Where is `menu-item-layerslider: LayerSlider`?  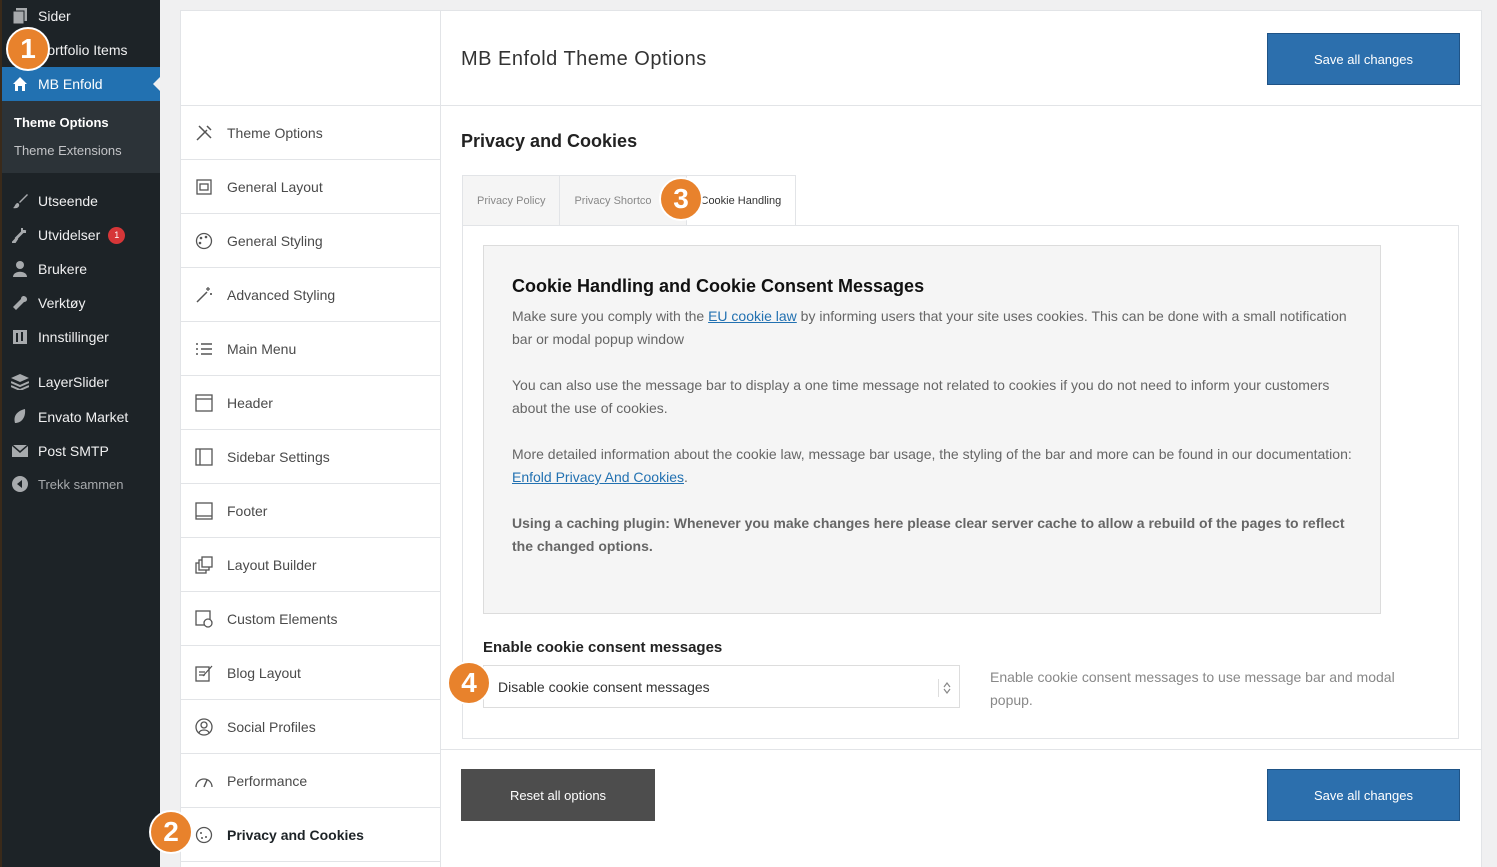 menu-item-layerslider: LayerSlider is located at coordinates (81, 382).